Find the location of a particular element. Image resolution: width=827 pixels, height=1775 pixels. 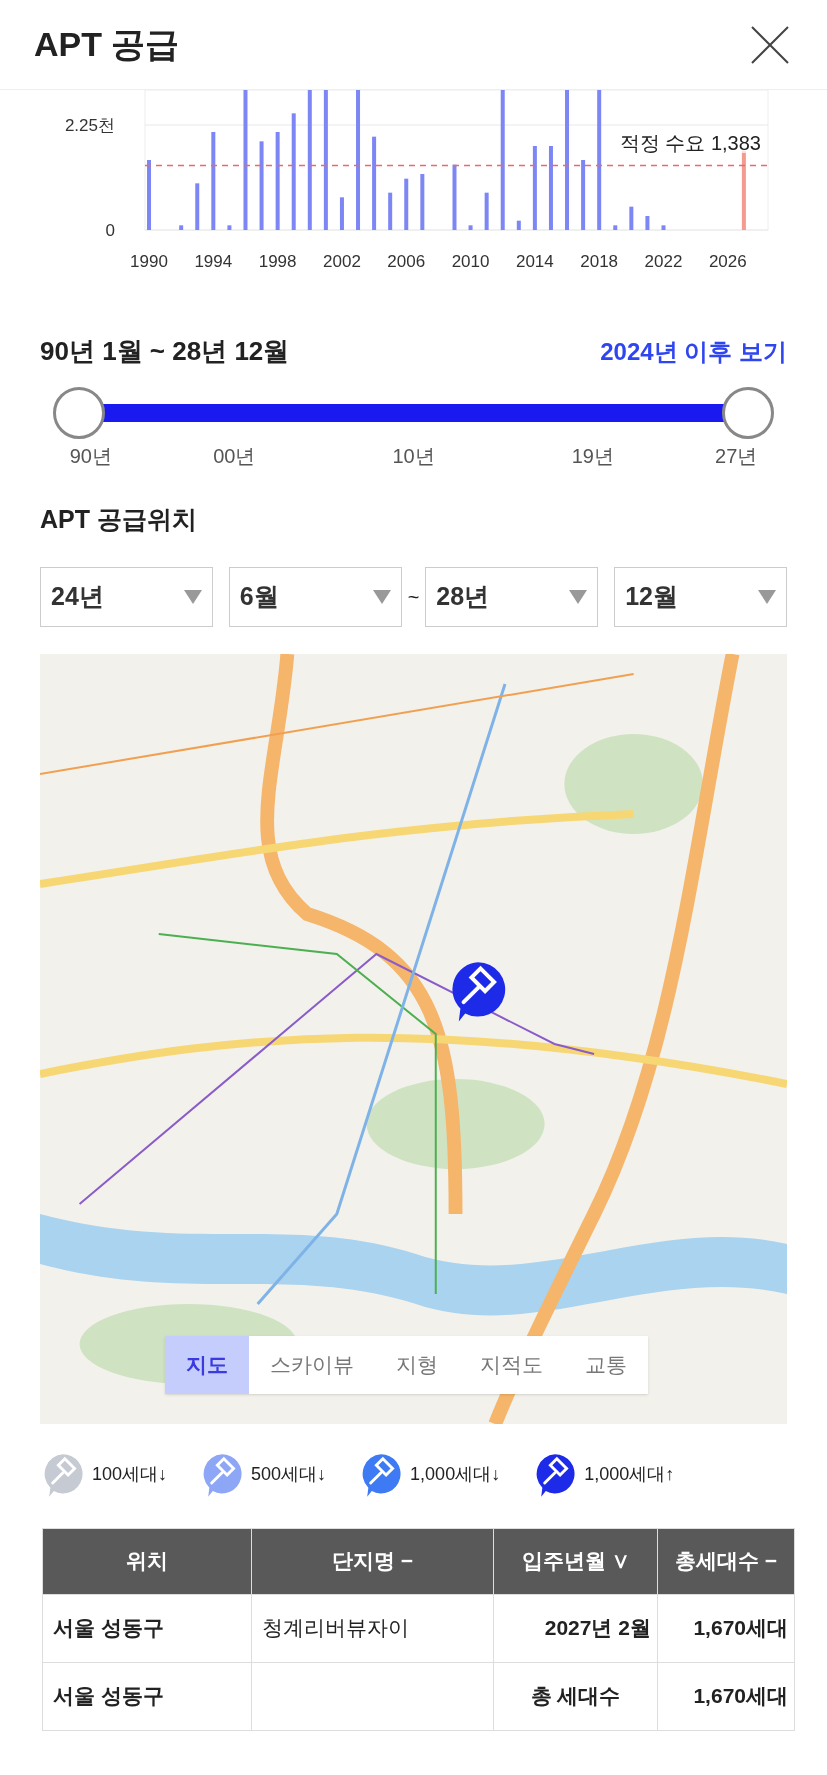

map-type-tab: 교통 is located at coordinates (606, 1364).